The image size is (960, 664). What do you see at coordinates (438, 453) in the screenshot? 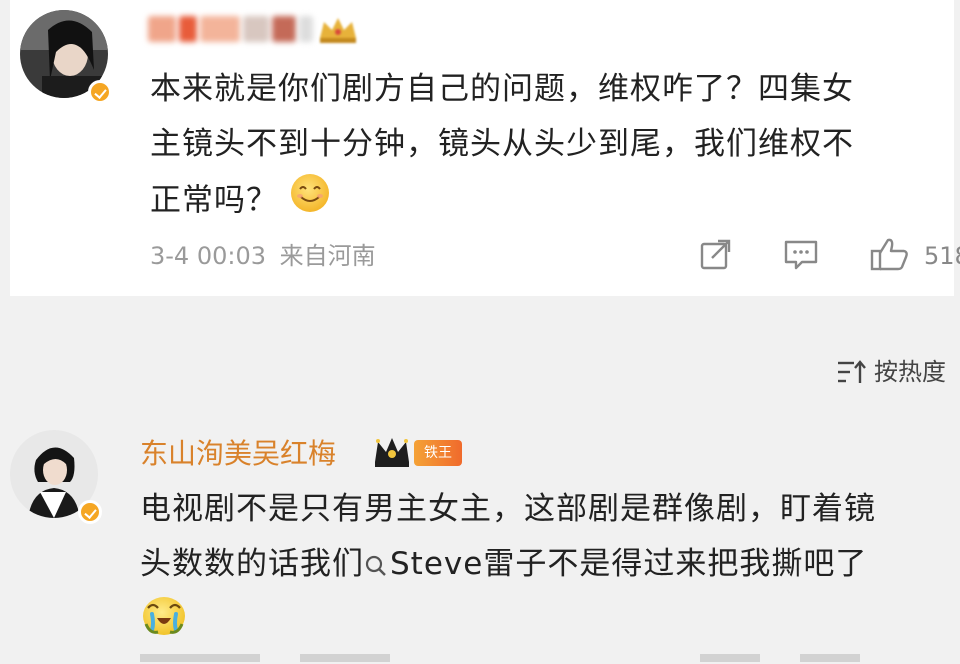
I see `fan-level-badge: 铁王` at bounding box center [438, 453].